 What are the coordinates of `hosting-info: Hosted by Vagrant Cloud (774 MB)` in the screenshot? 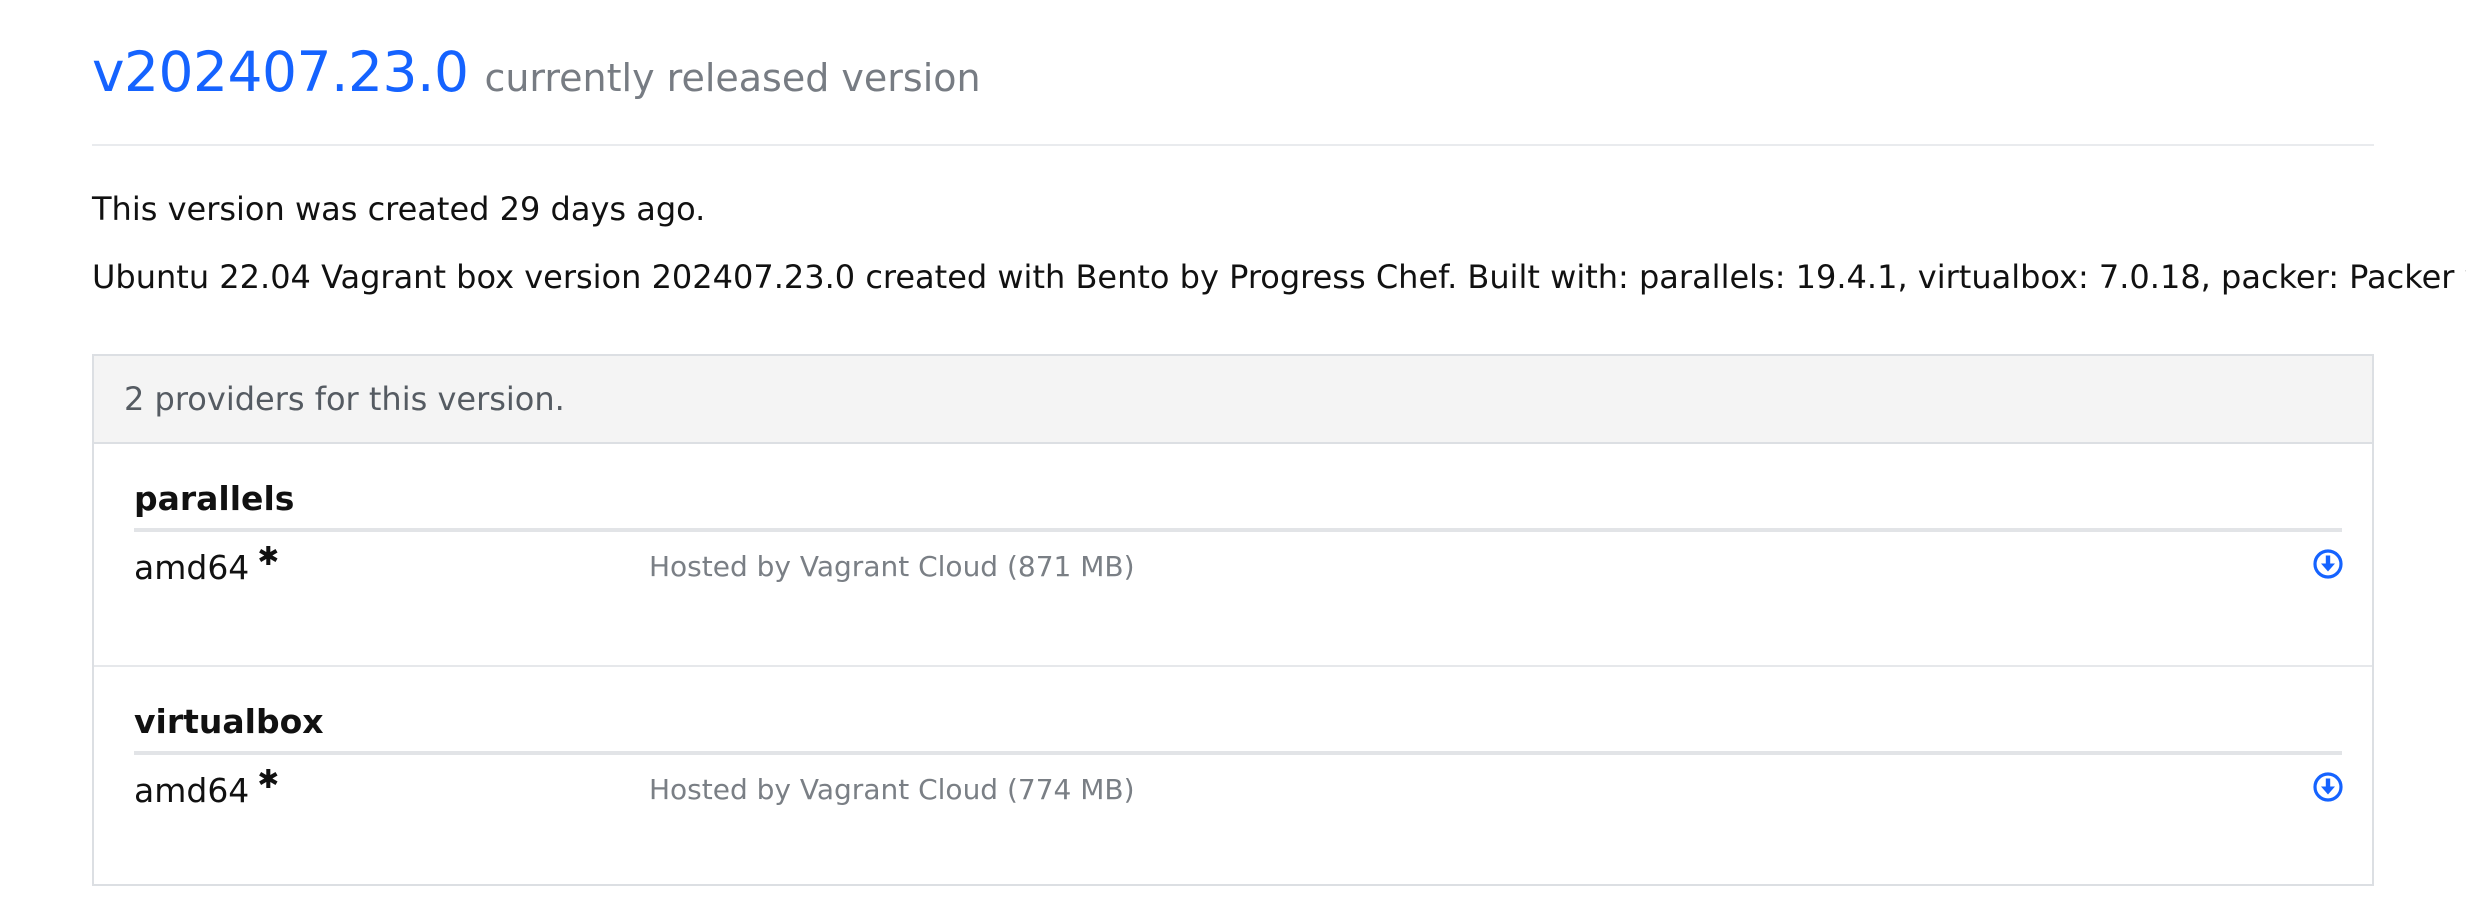 It's located at (892, 789).